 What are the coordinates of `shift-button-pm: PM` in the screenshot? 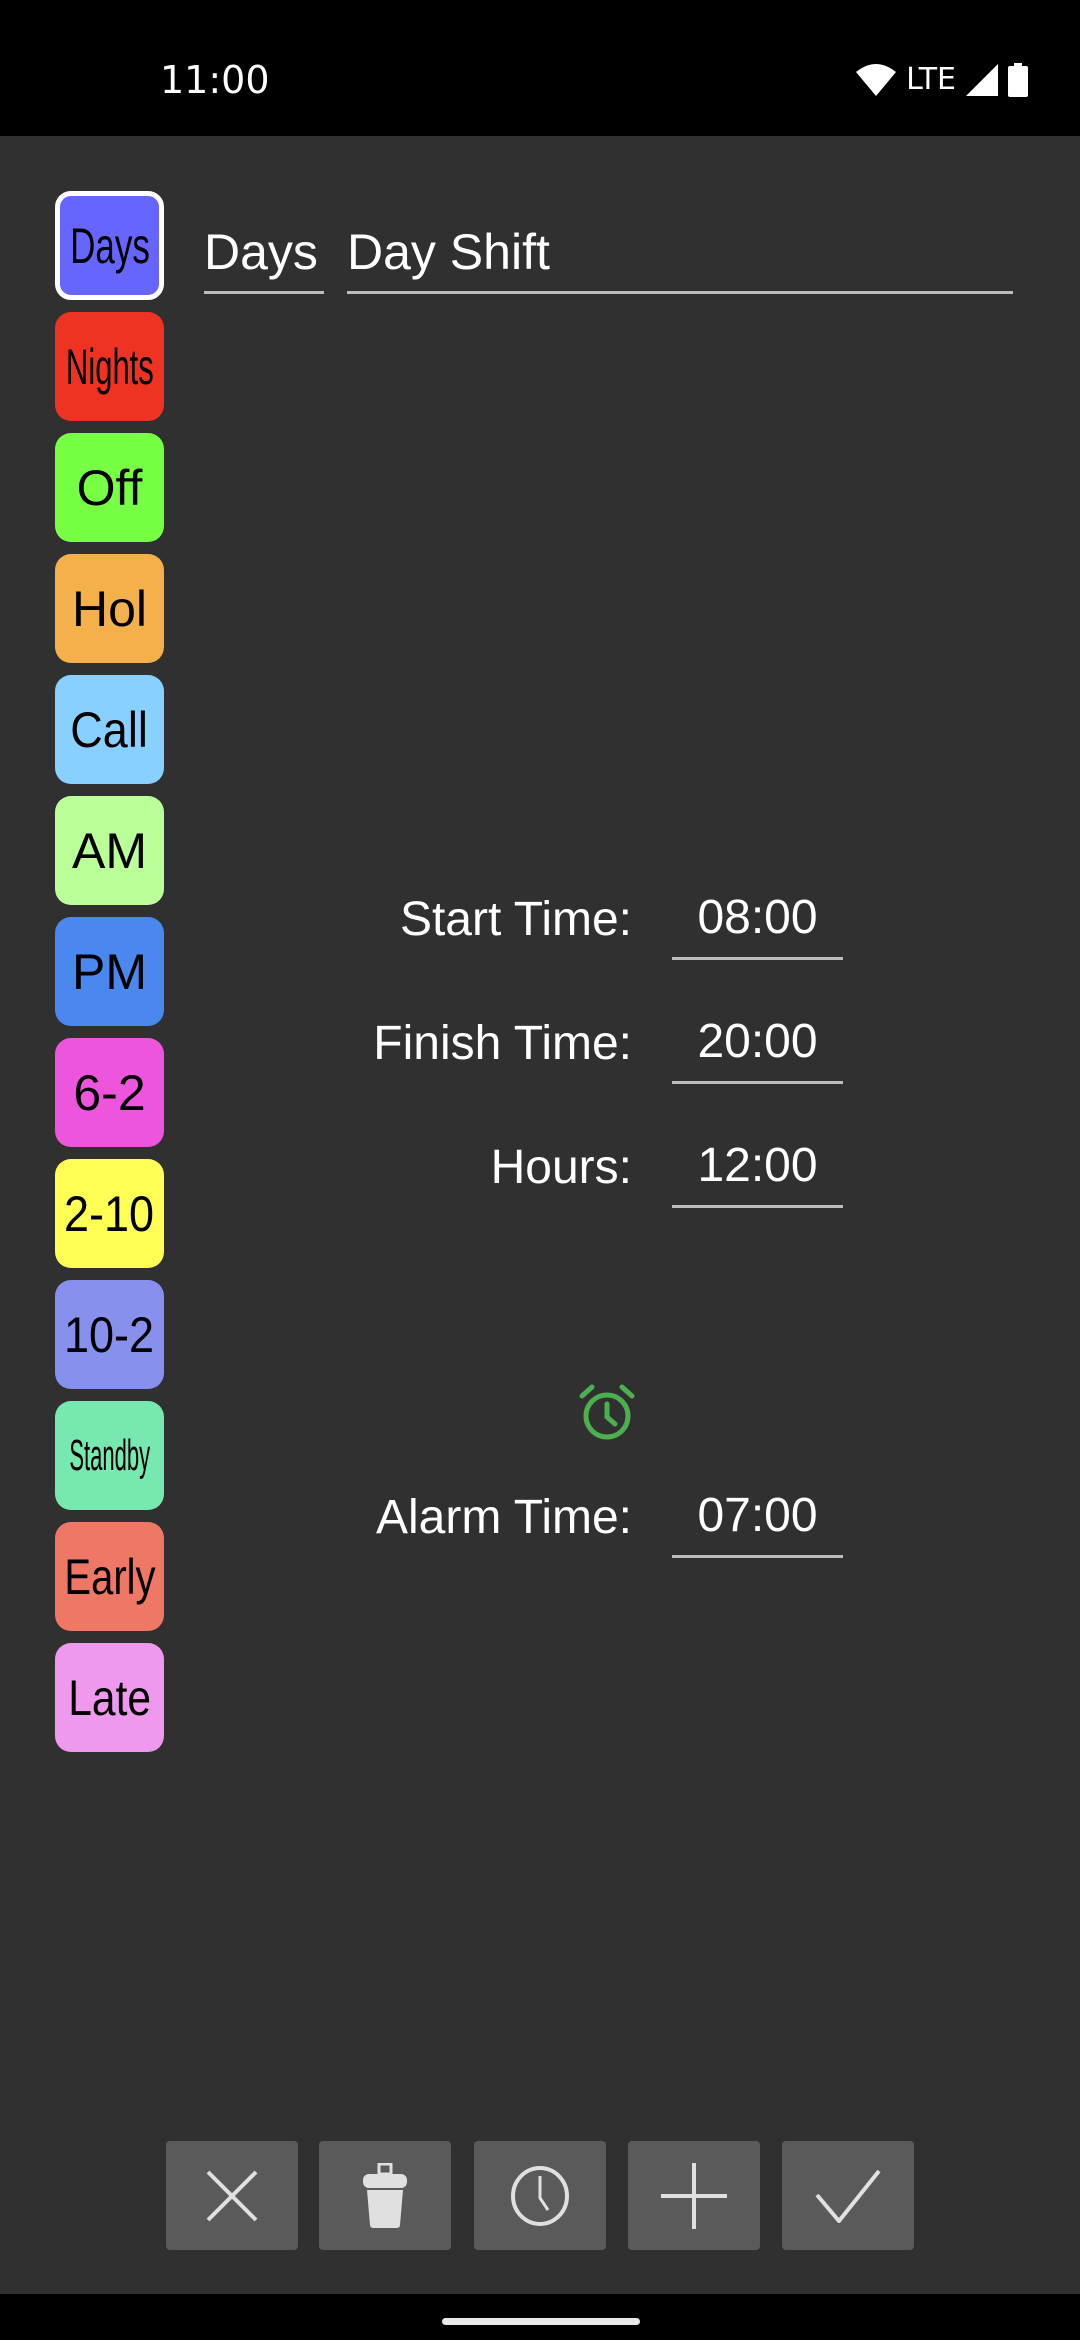 It's located at (109, 971).